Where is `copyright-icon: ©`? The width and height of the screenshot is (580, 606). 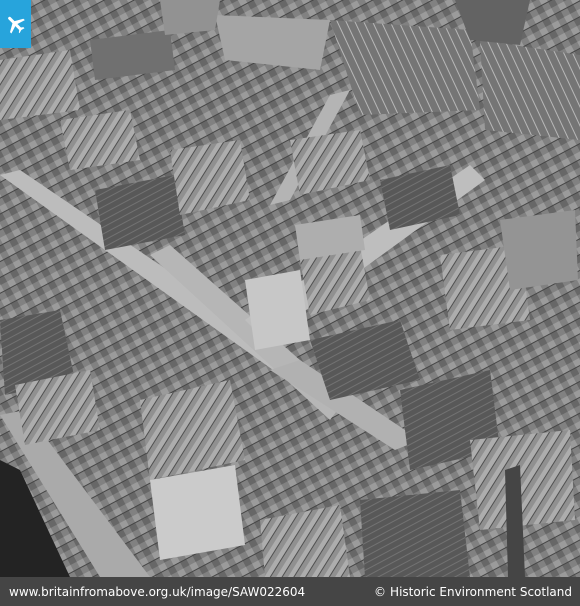
copyright-icon: © is located at coordinates (380, 591).